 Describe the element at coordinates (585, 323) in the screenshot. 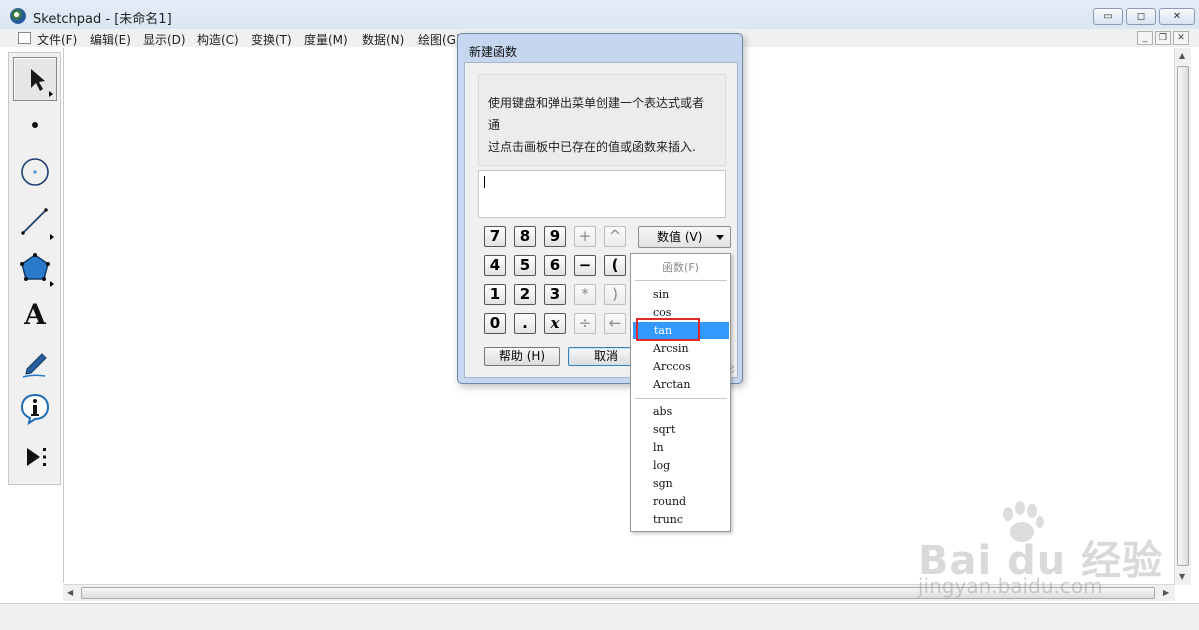

I see `key-divide: ÷` at that location.